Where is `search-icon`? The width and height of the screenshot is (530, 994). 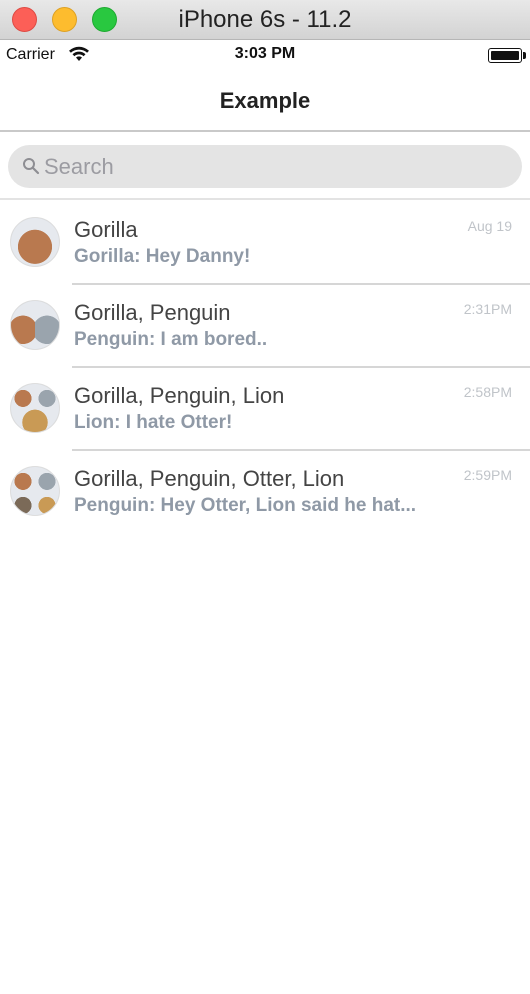
search-icon is located at coordinates (31, 166).